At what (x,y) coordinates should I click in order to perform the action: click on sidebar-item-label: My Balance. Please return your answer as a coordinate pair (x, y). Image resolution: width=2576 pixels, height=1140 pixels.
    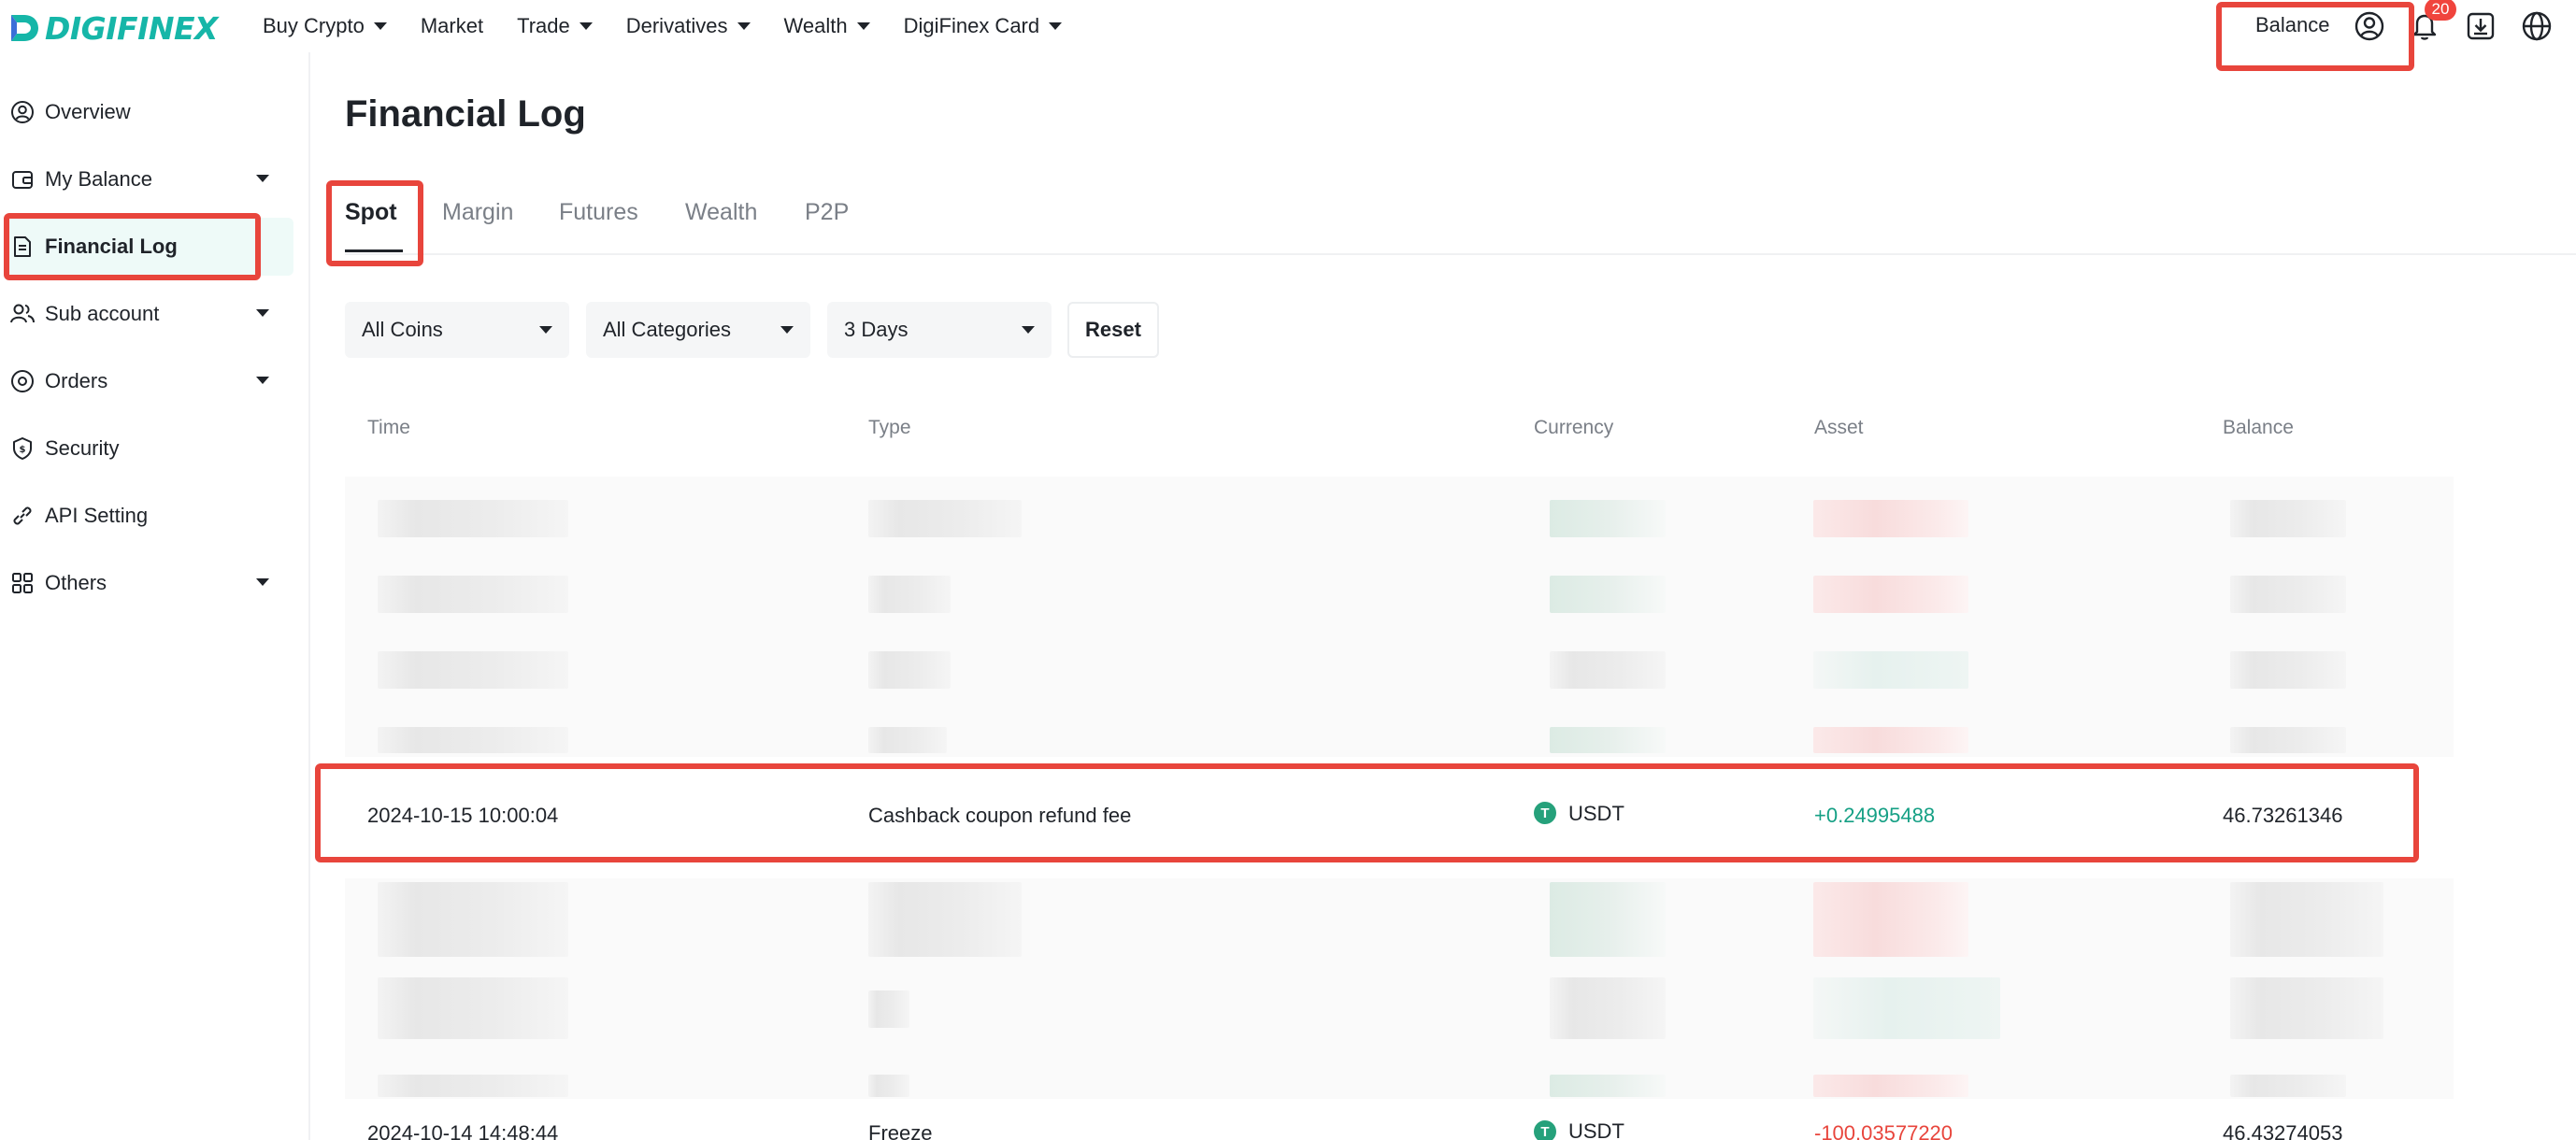
    Looking at the image, I should click on (98, 179).